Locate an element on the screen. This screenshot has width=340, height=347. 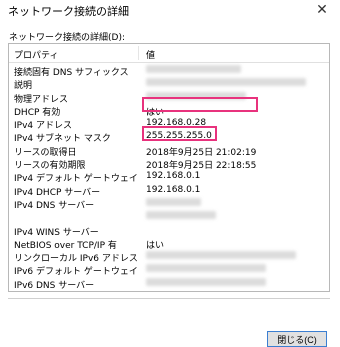
list-item: IPv4 WINS サーバー is located at coordinates (169, 231).